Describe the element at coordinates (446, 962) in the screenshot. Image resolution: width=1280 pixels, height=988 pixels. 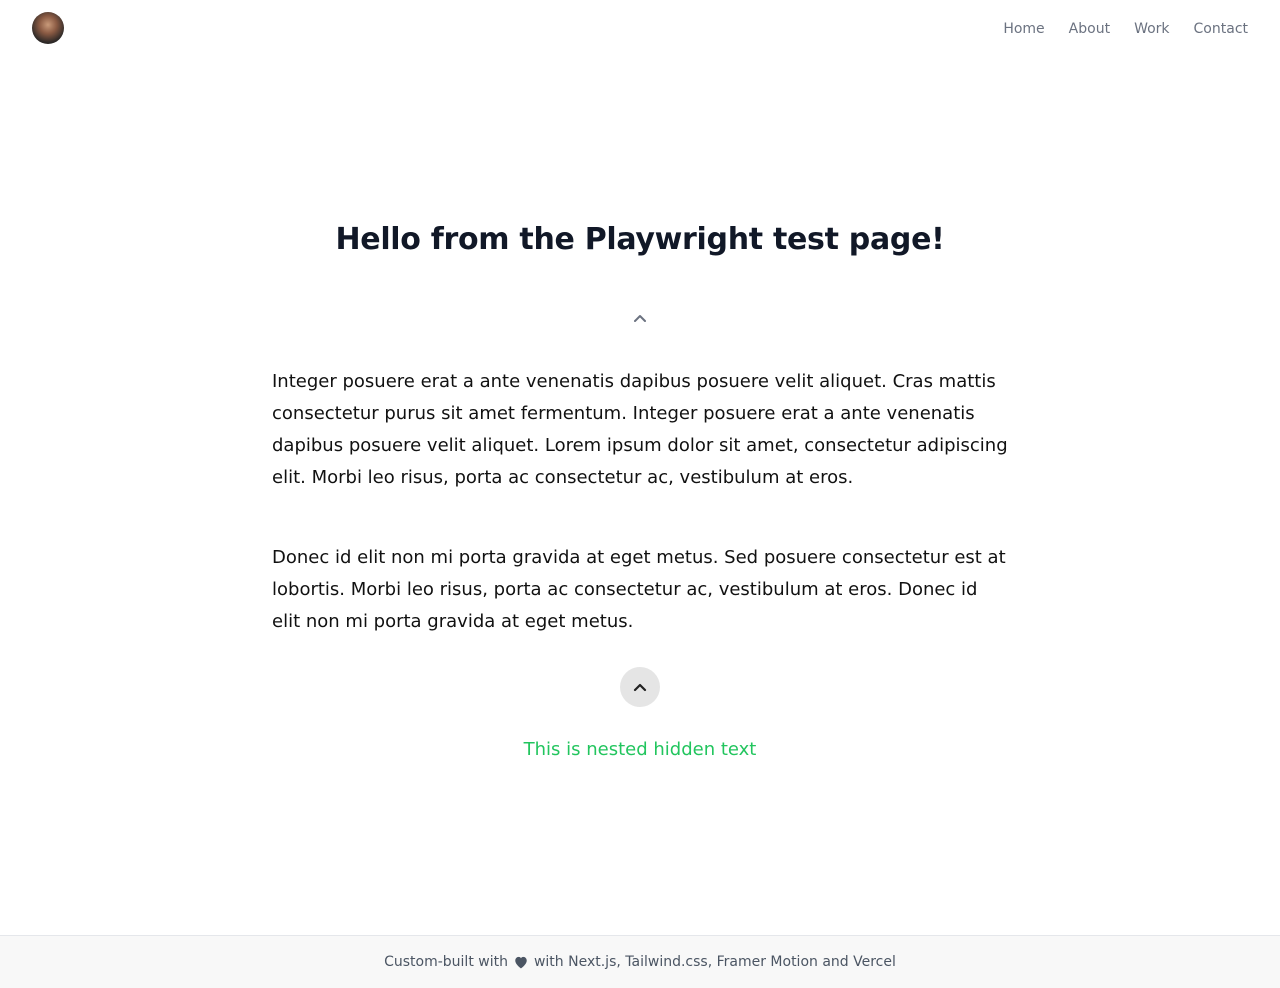
I see `footer-prefix: Custom-built with` at that location.